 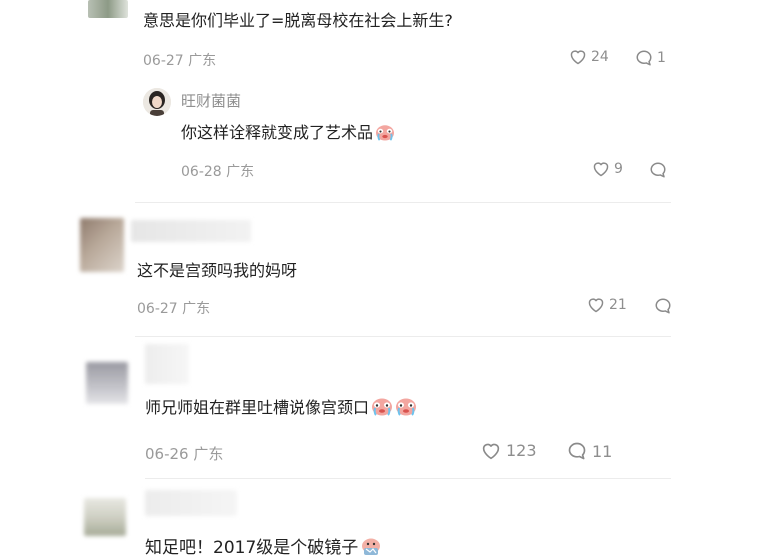 What do you see at coordinates (201, 172) in the screenshot?
I see `reply-date: 06-28` at bounding box center [201, 172].